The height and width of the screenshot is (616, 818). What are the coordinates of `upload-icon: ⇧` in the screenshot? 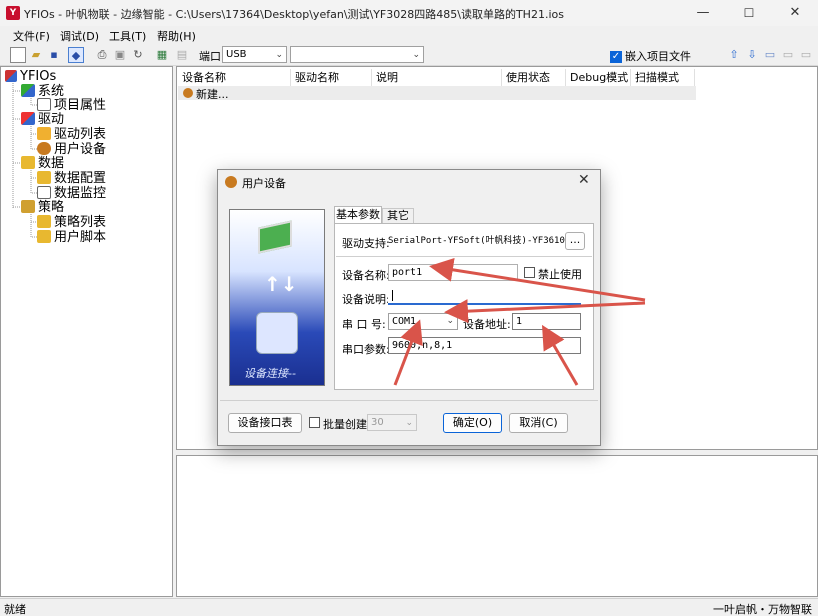 It's located at (734, 55).